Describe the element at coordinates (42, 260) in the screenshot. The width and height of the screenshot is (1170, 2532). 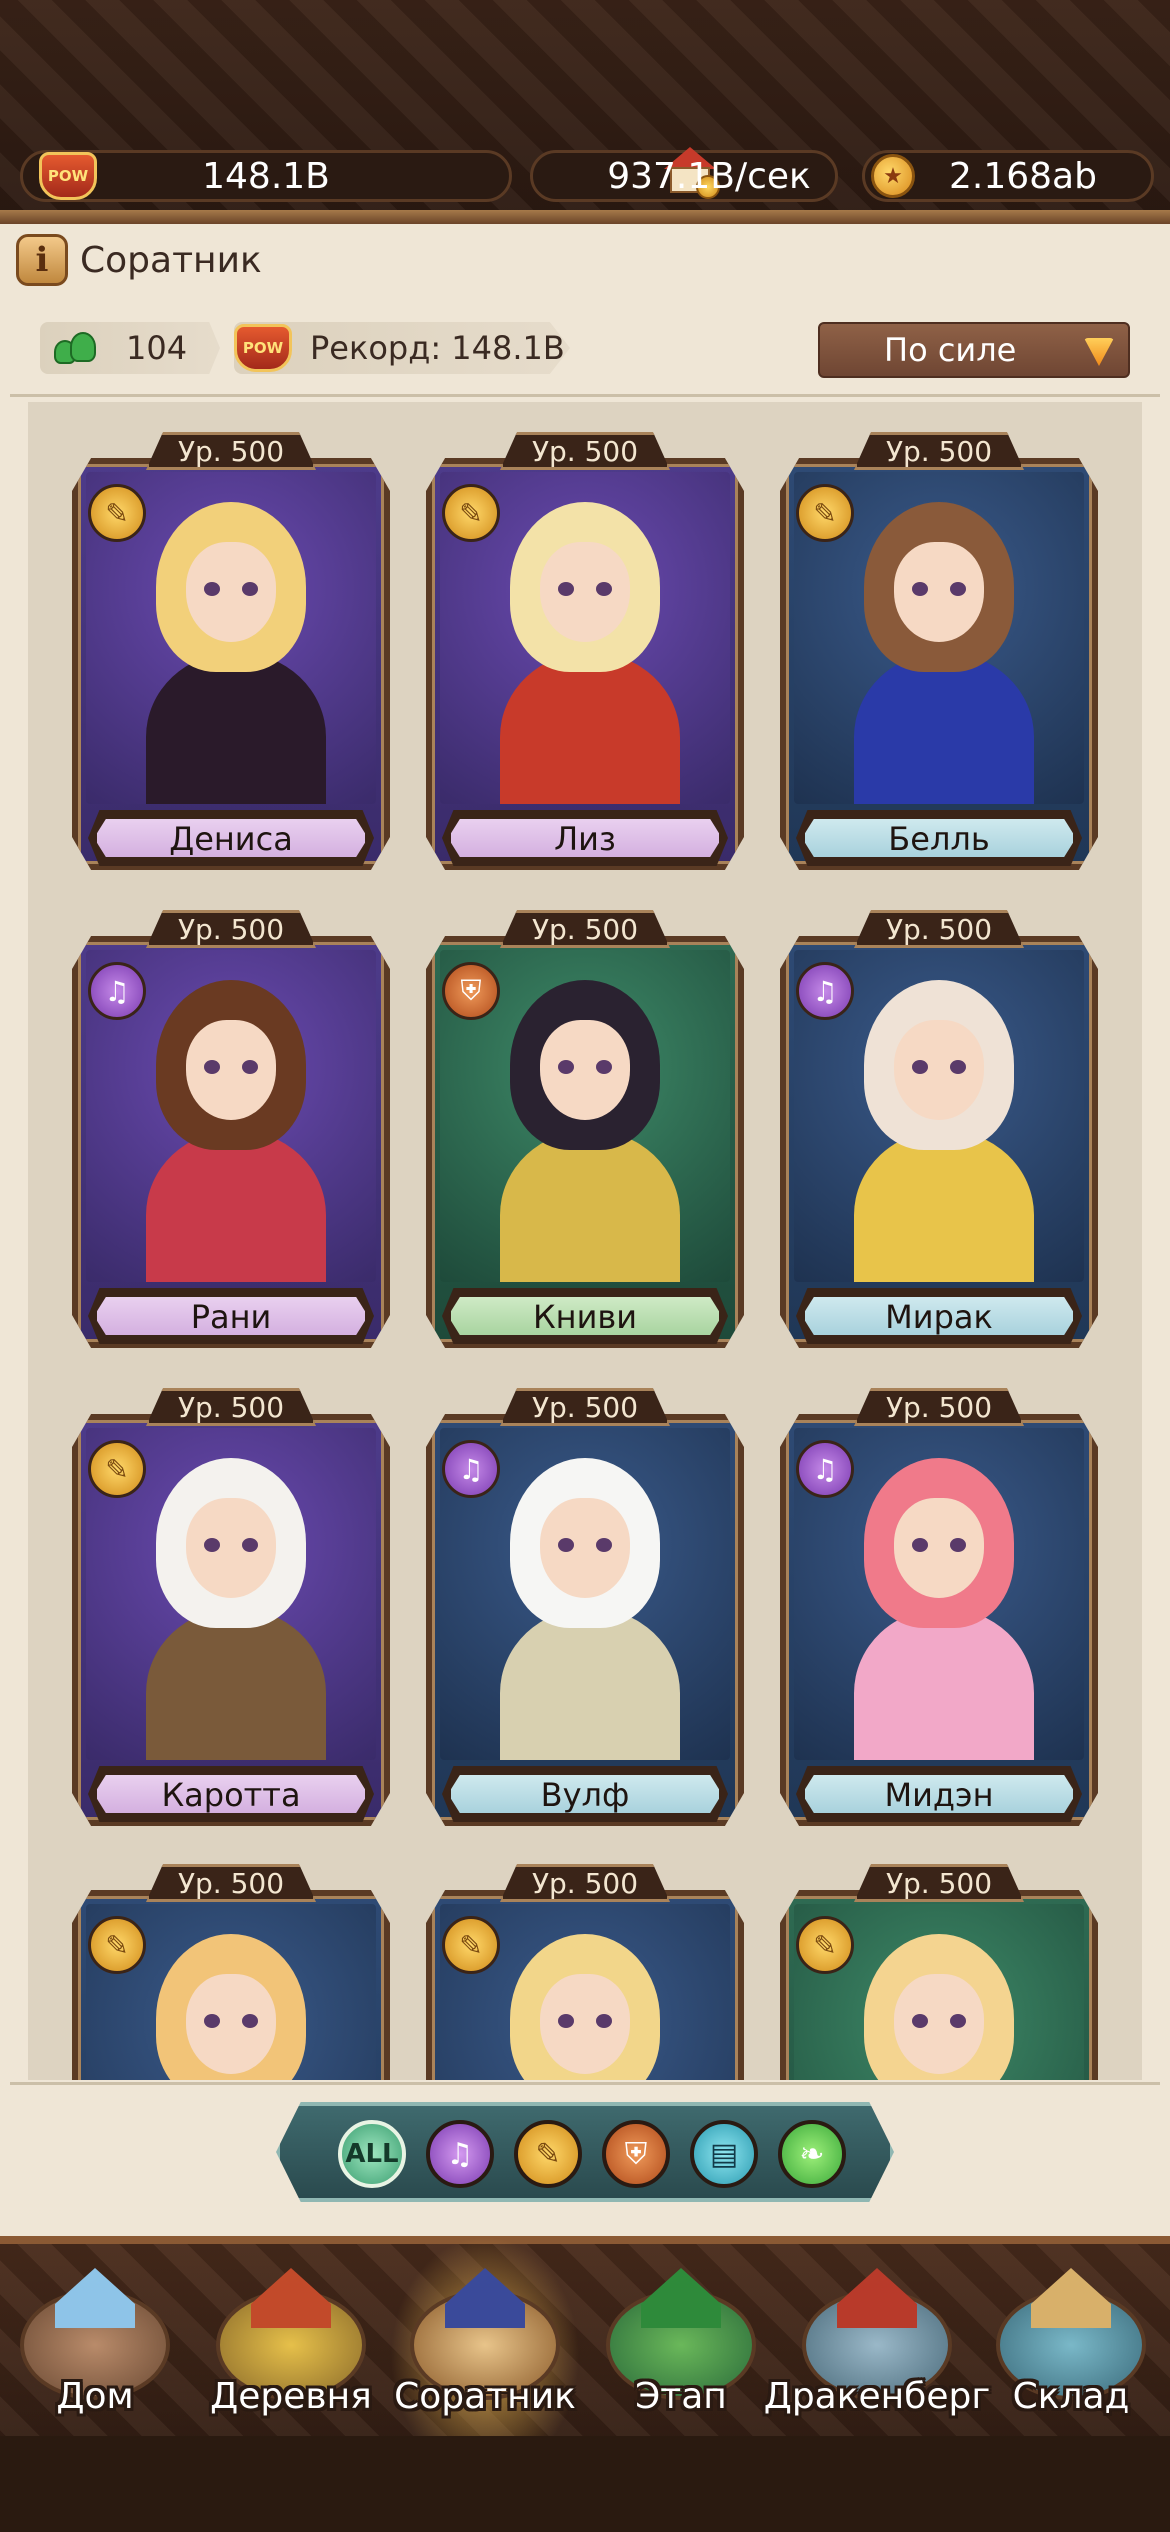
I see `info-icon: i` at that location.